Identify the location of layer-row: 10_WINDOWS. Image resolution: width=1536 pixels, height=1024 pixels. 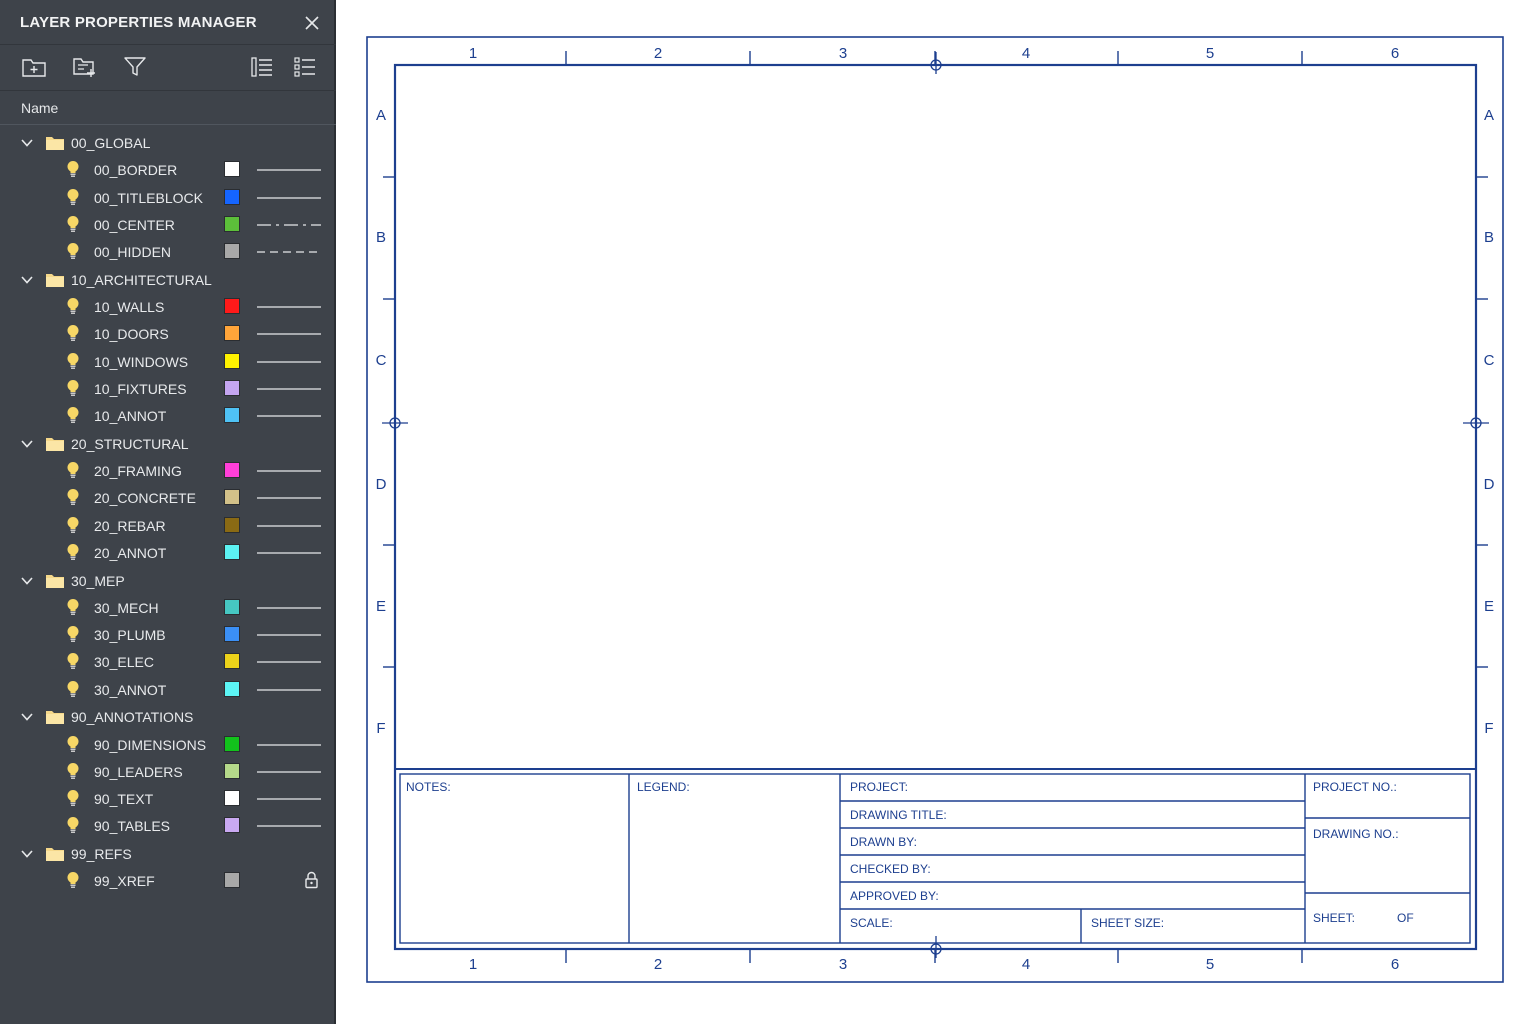
(168, 361).